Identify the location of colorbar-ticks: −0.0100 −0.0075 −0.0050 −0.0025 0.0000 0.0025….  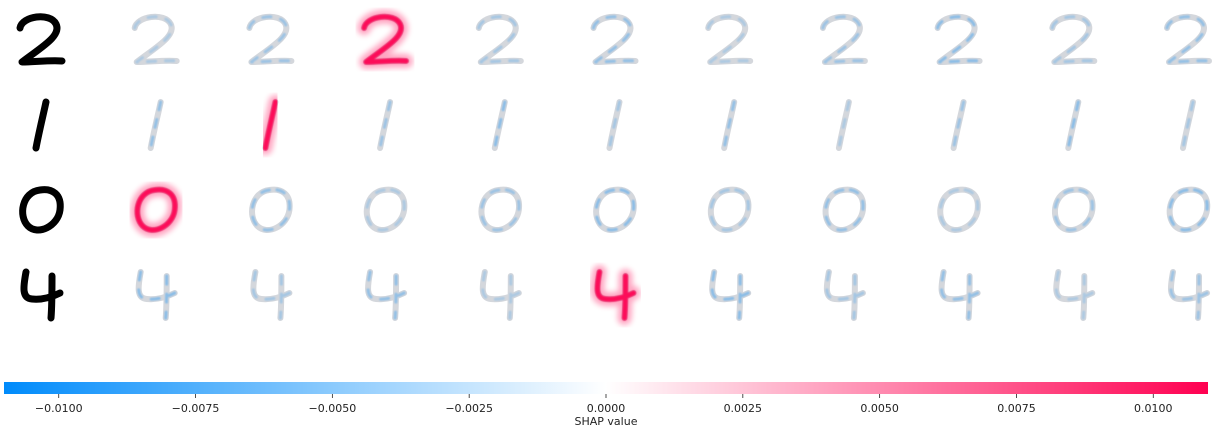
(604, 404).